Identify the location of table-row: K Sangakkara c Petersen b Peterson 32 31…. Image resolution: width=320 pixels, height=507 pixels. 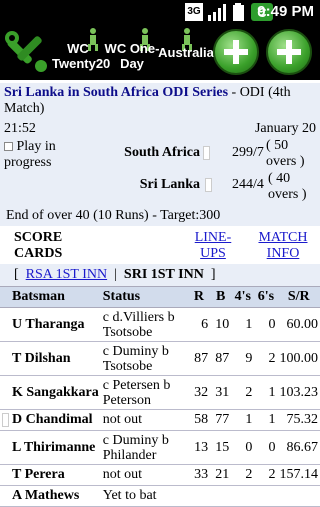
(160, 393).